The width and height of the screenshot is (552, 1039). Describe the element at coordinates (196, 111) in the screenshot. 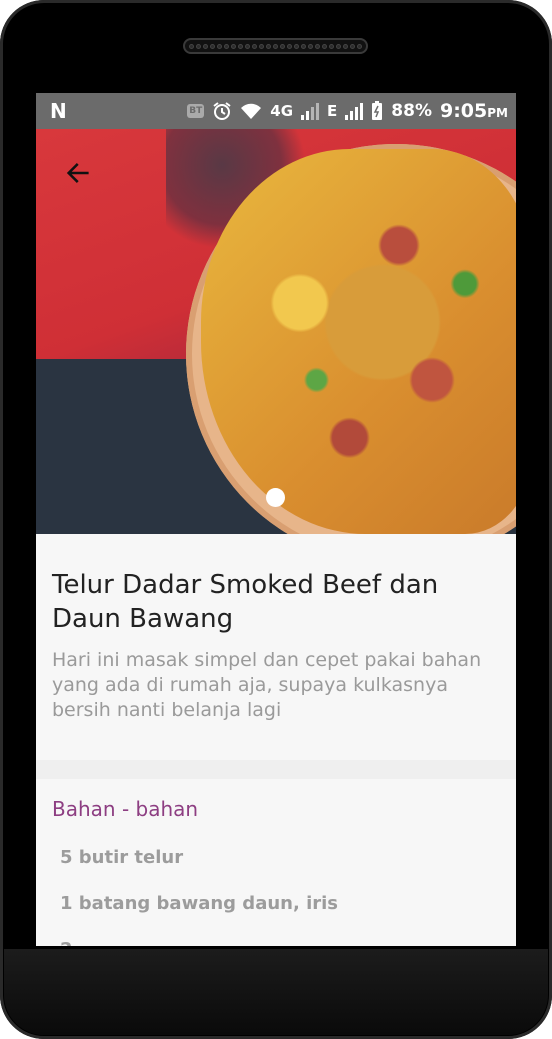

I see `bluetooth-badge: BT` at that location.